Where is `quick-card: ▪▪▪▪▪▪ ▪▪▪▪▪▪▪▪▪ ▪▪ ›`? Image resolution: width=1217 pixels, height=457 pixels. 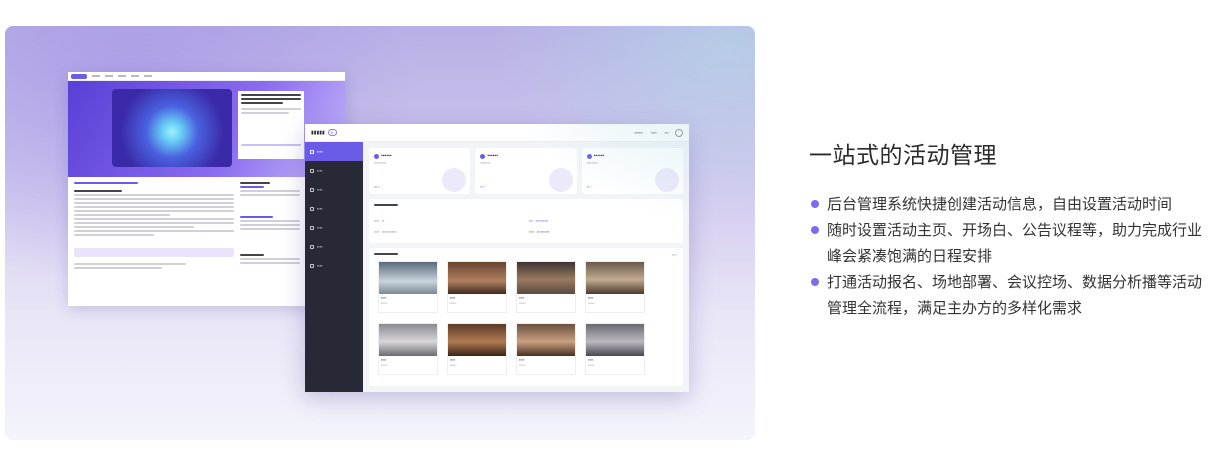 quick-card: ▪▪▪▪▪▪ ▪▪▪▪▪▪▪▪▪ ▪▪ › is located at coordinates (632, 171).